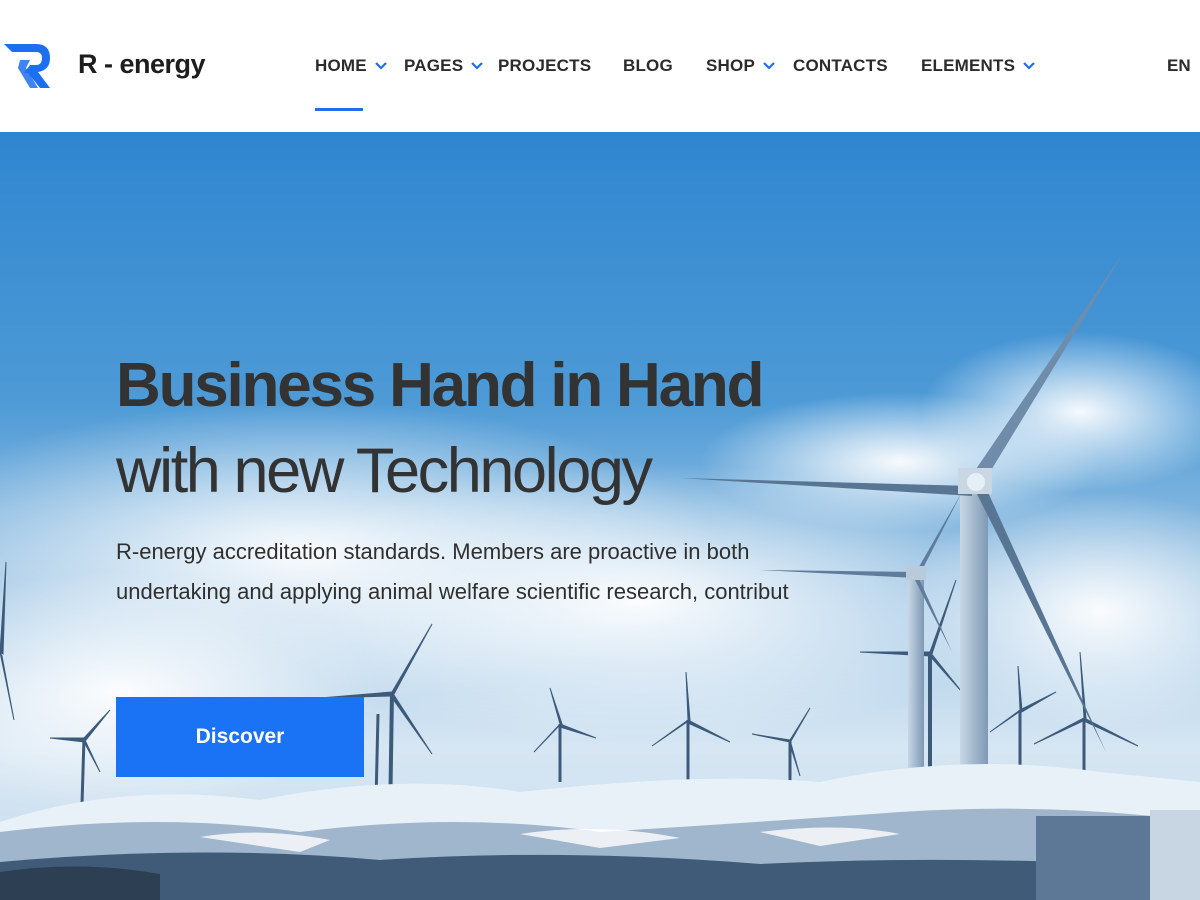 The image size is (1200, 900). I want to click on nav-item-shop: SHOP, so click(740, 66).